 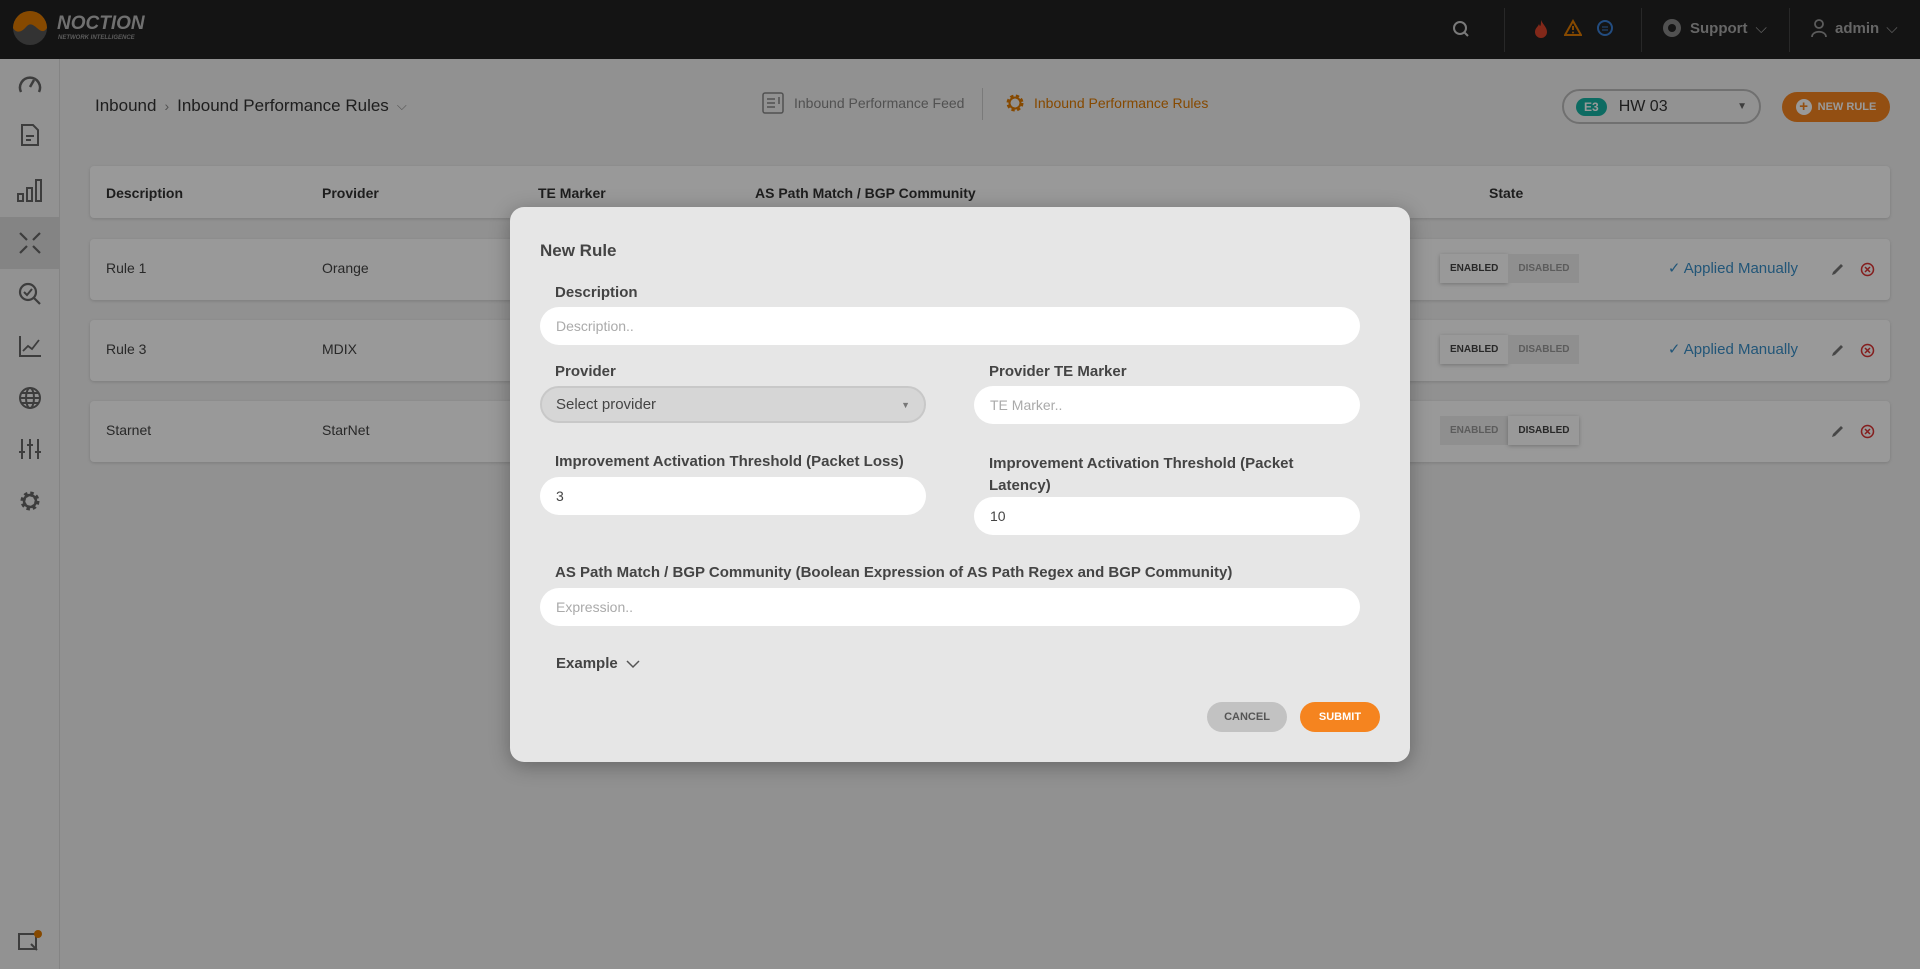 I want to click on caret-down-icon: ▼, so click(x=905, y=404).